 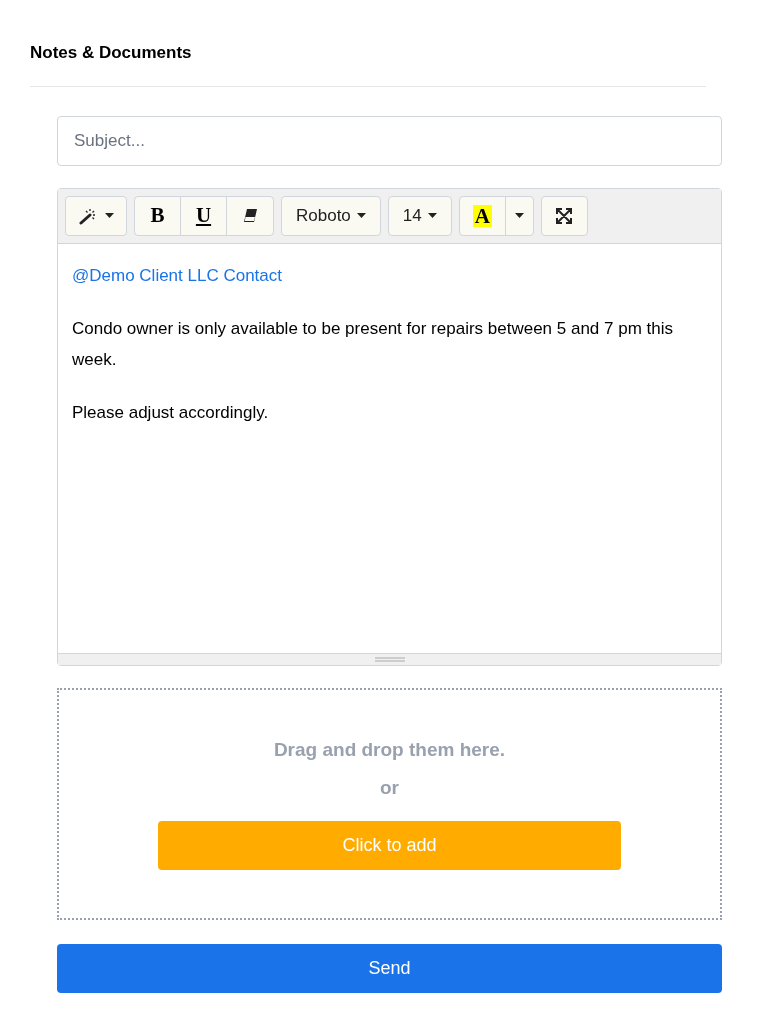 What do you see at coordinates (111, 53) in the screenshot?
I see `section-title: Notes & Documents` at bounding box center [111, 53].